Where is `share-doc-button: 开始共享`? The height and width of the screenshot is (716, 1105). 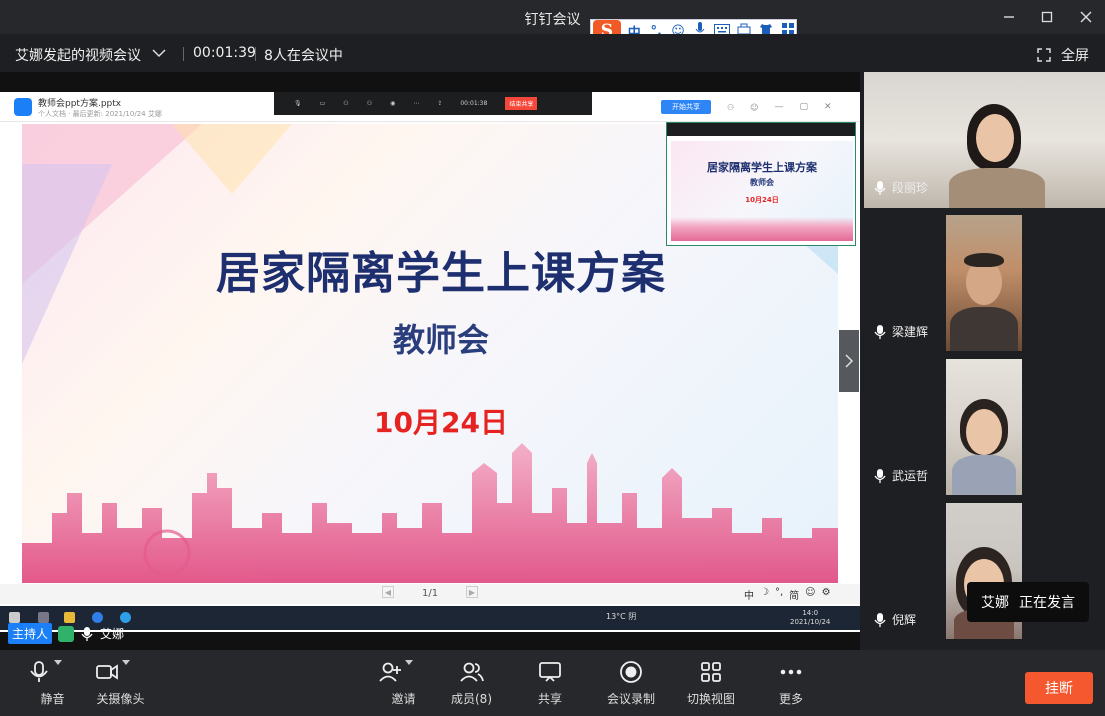
share-doc-button: 开始共享 is located at coordinates (686, 107).